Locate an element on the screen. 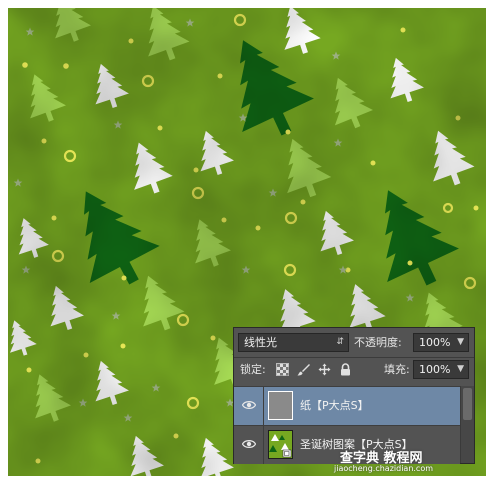 The height and width of the screenshot is (478, 493). layer-row-paper: 纸【P大点S】 is located at coordinates (347, 405).